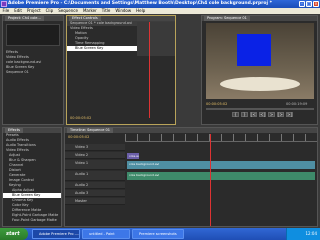 The height and width of the screenshot is (240, 320). I want to click on close-icon: ×, so click(316, 4).